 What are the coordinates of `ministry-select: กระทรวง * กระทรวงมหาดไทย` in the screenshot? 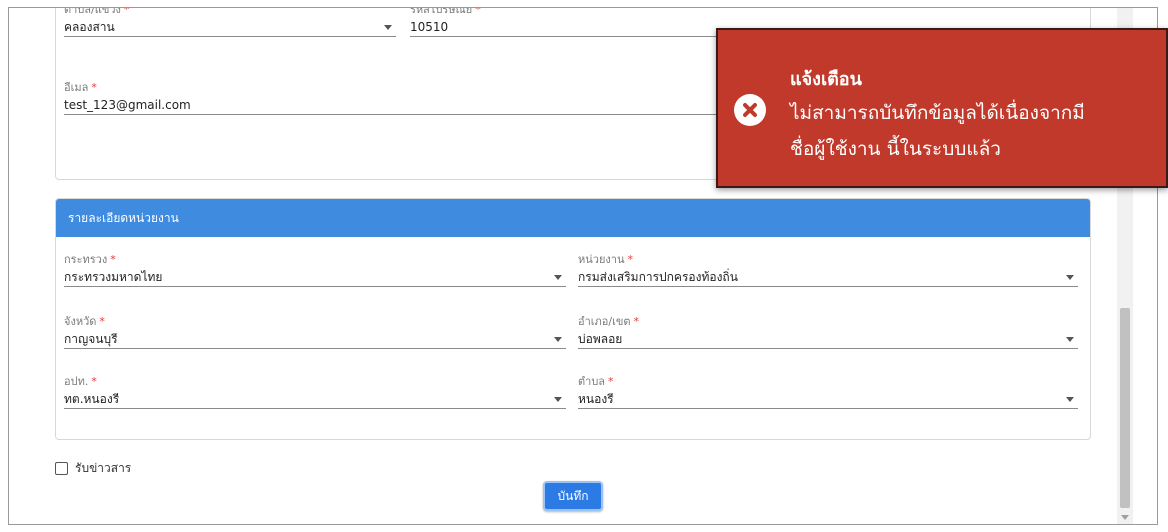 It's located at (315, 270).